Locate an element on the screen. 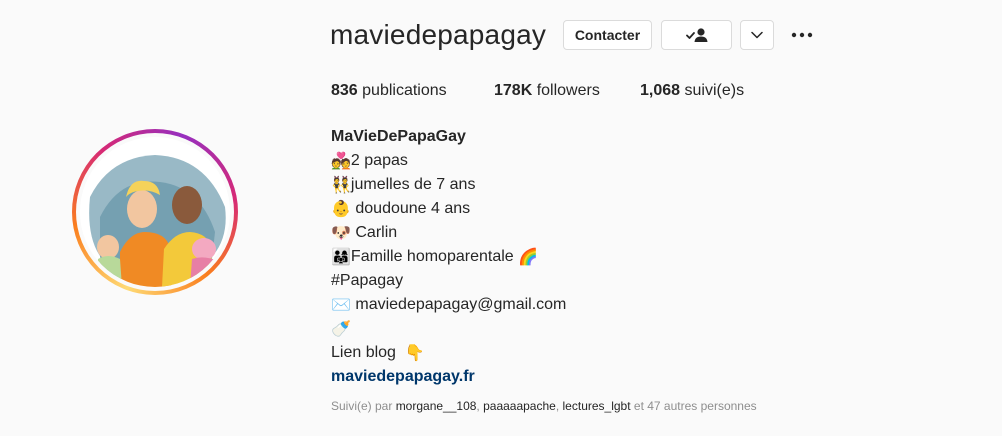 This screenshot has width=1002, height=436. bio-line: 👶 doudoune 4 ans is located at coordinates (448, 209).